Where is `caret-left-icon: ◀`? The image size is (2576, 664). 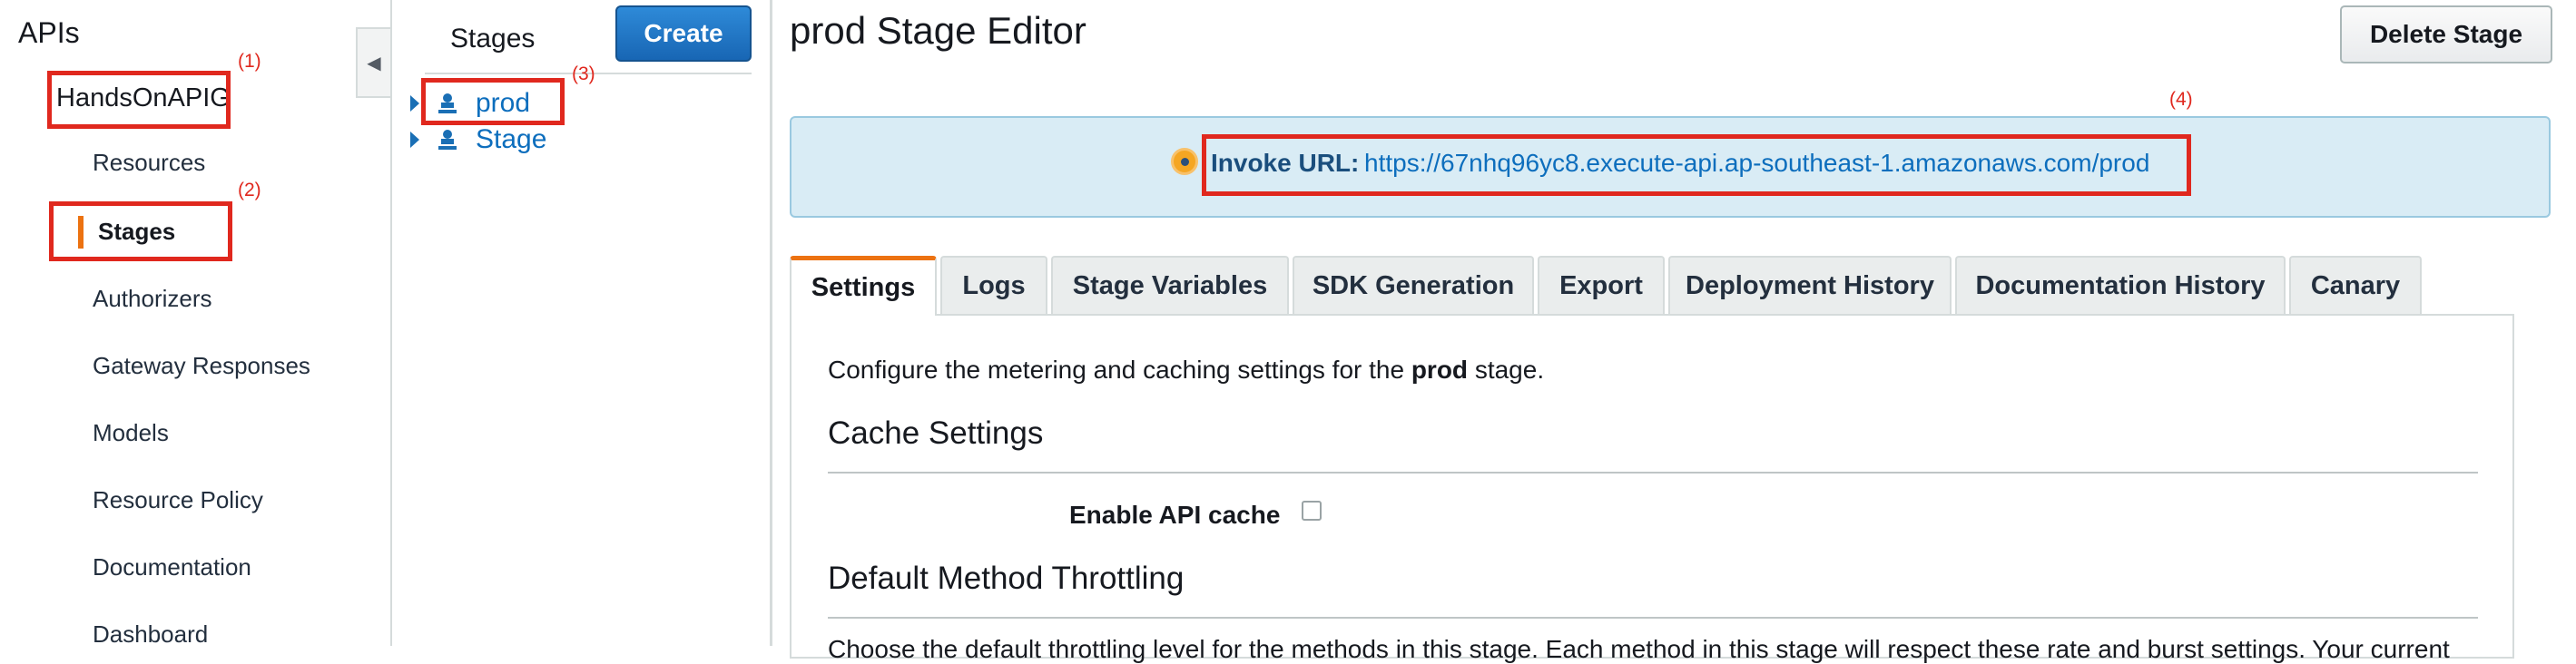
caret-left-icon: ◀ is located at coordinates (374, 63).